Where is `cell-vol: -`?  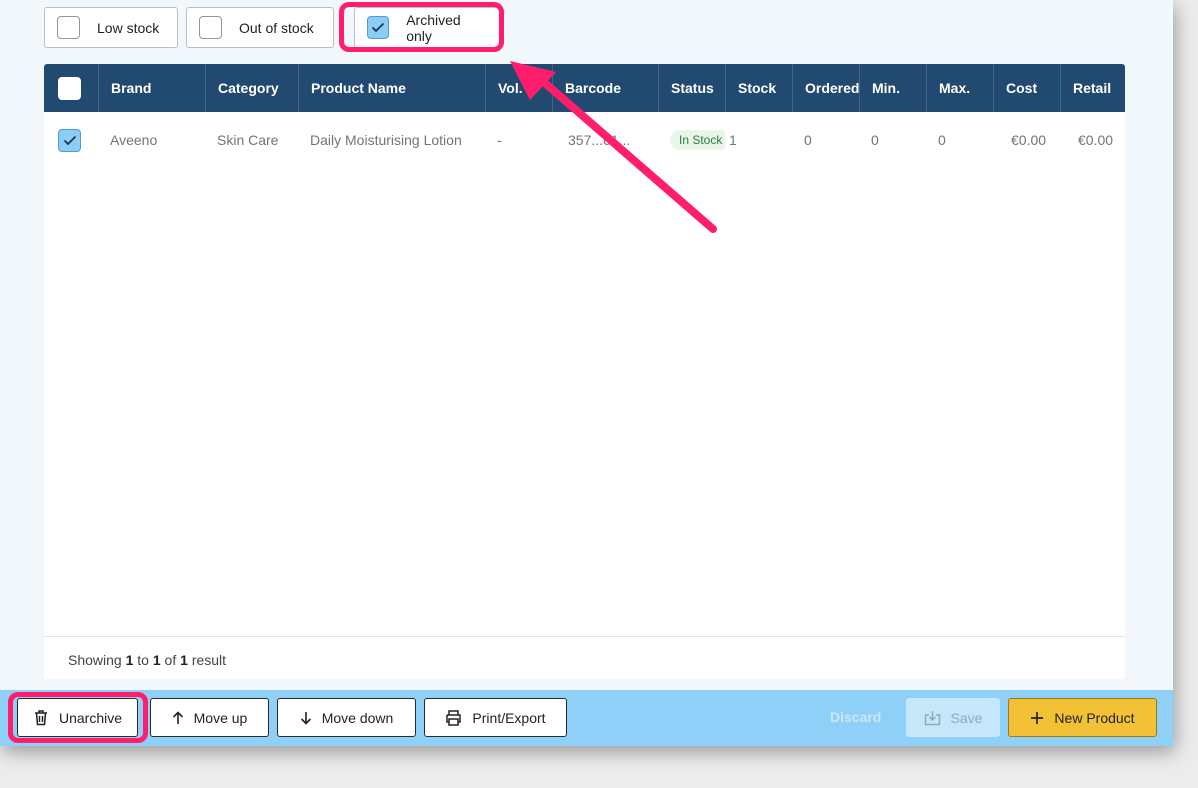
cell-vol: - is located at coordinates (499, 140).